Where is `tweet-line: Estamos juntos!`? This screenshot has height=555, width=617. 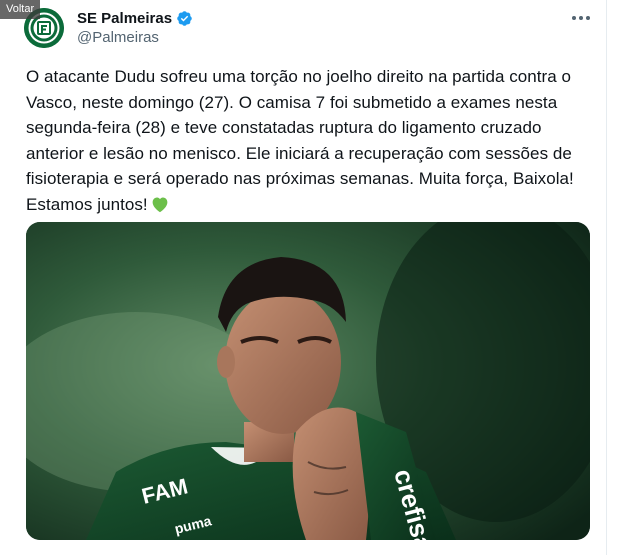
tweet-line: Estamos juntos! is located at coordinates (87, 204).